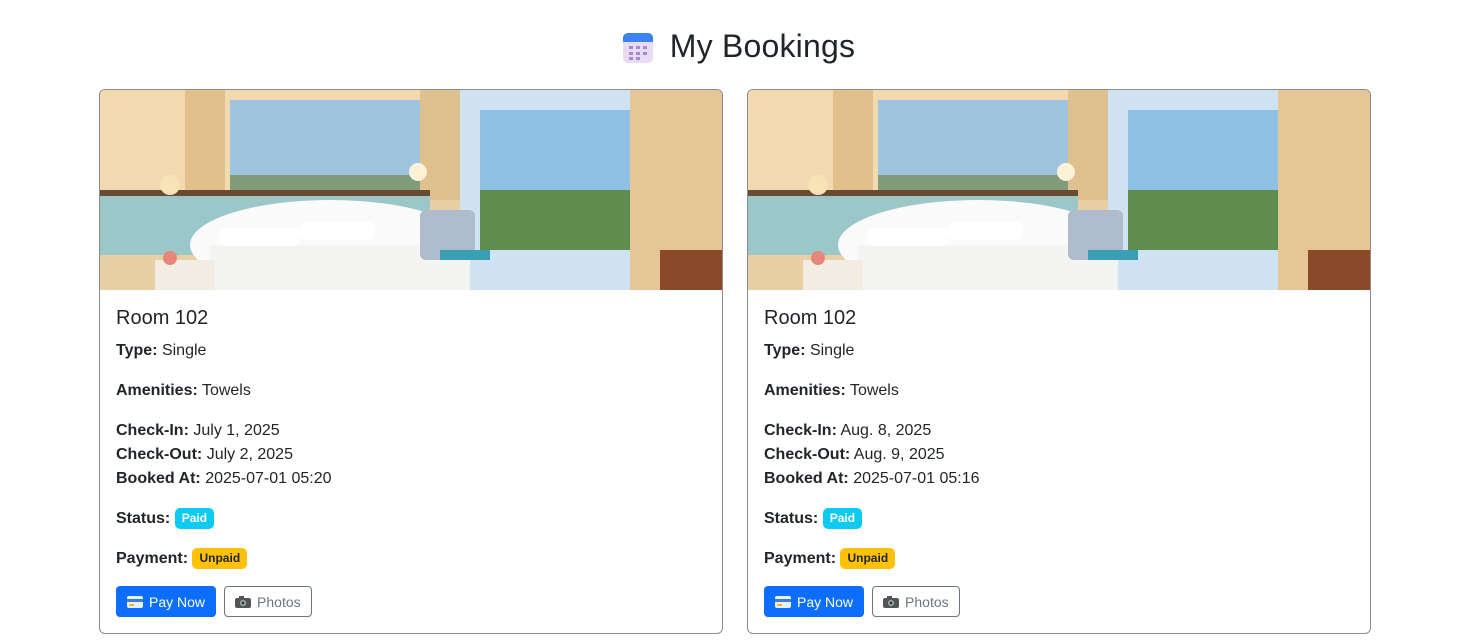  Describe the element at coordinates (204, 454) in the screenshot. I see `check-out: Check-Out: July 2, 2025` at that location.